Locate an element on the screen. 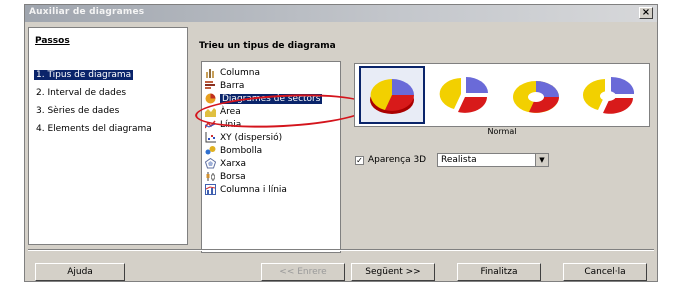 This screenshot has height=290, width=673. step-chart-elements: 4. Elements del diagrama is located at coordinates (94, 129).